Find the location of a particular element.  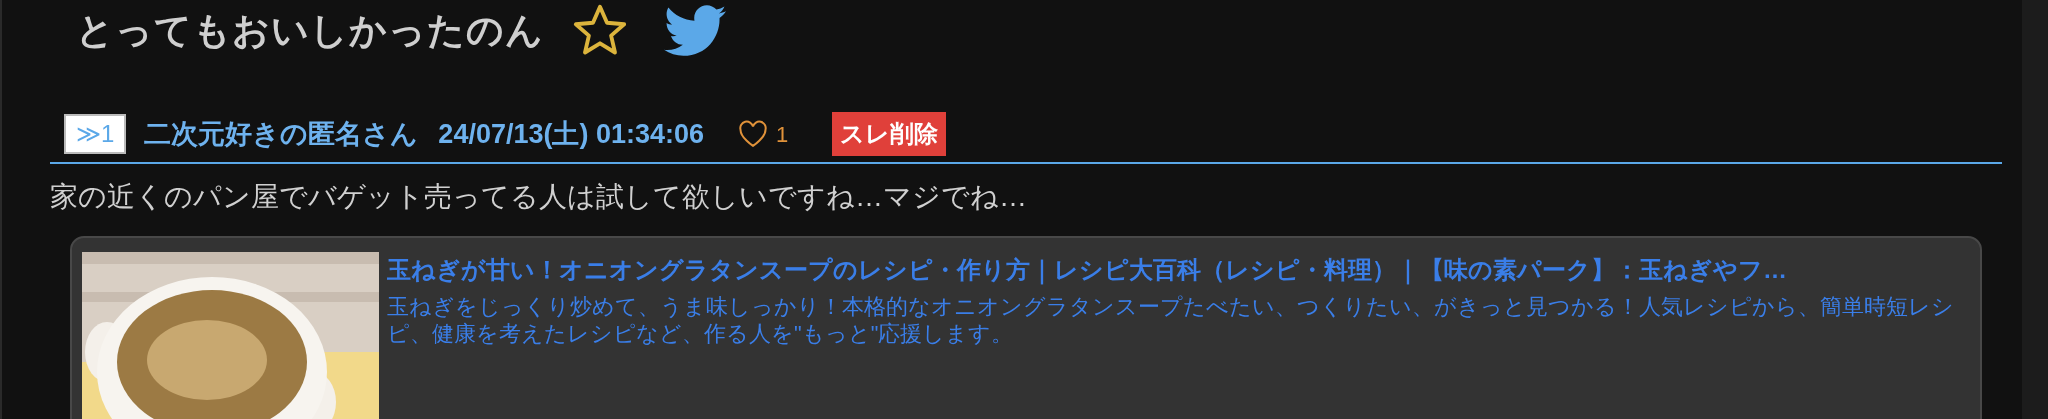

like-count: 1 is located at coordinates (782, 134).